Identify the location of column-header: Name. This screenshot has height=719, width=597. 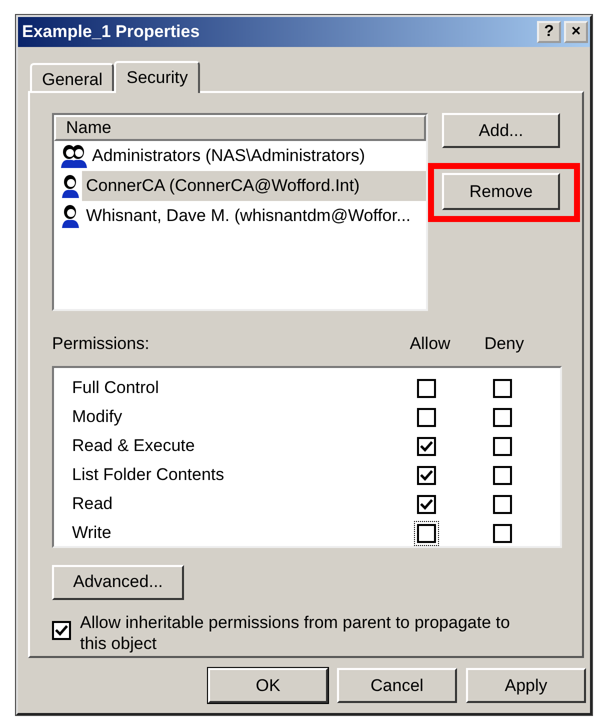
(240, 128).